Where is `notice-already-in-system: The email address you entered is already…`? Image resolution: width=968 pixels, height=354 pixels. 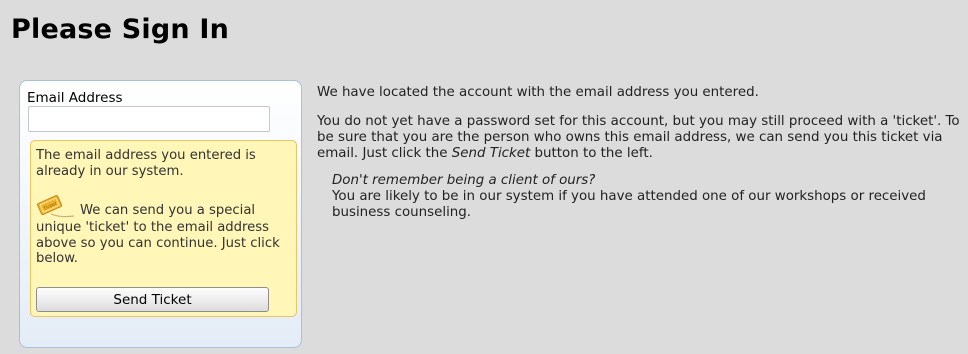 notice-already-in-system: The email address you entered is already… is located at coordinates (146, 163).